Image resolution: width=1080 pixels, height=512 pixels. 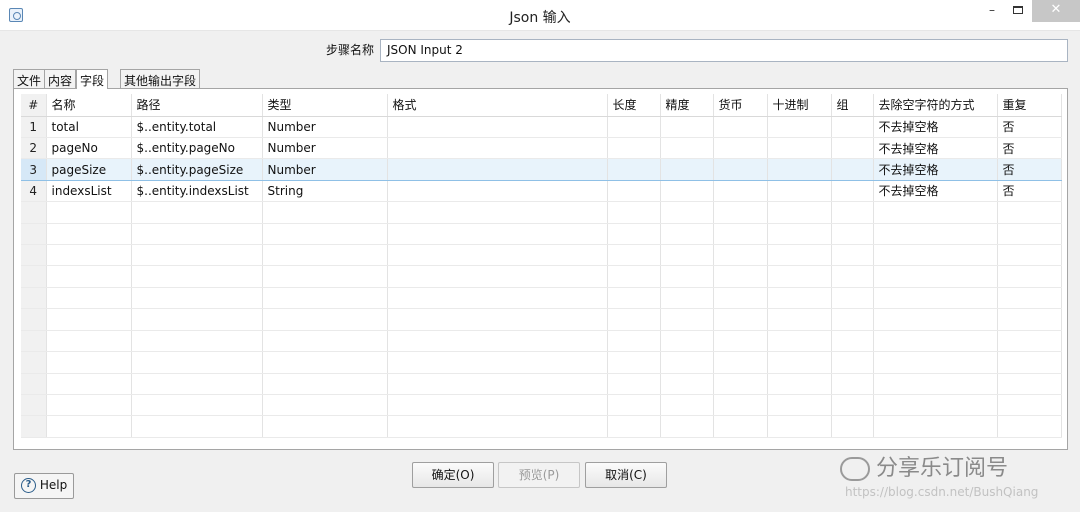 What do you see at coordinates (1029, 105) in the screenshot?
I see `column-header-repeat: 重复` at bounding box center [1029, 105].